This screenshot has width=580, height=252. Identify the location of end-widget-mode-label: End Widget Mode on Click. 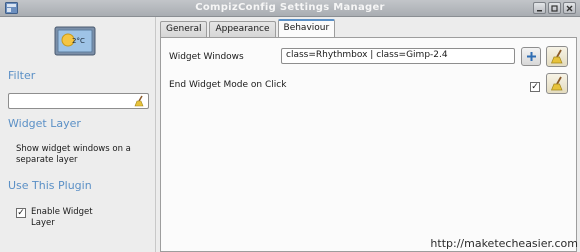
(228, 85).